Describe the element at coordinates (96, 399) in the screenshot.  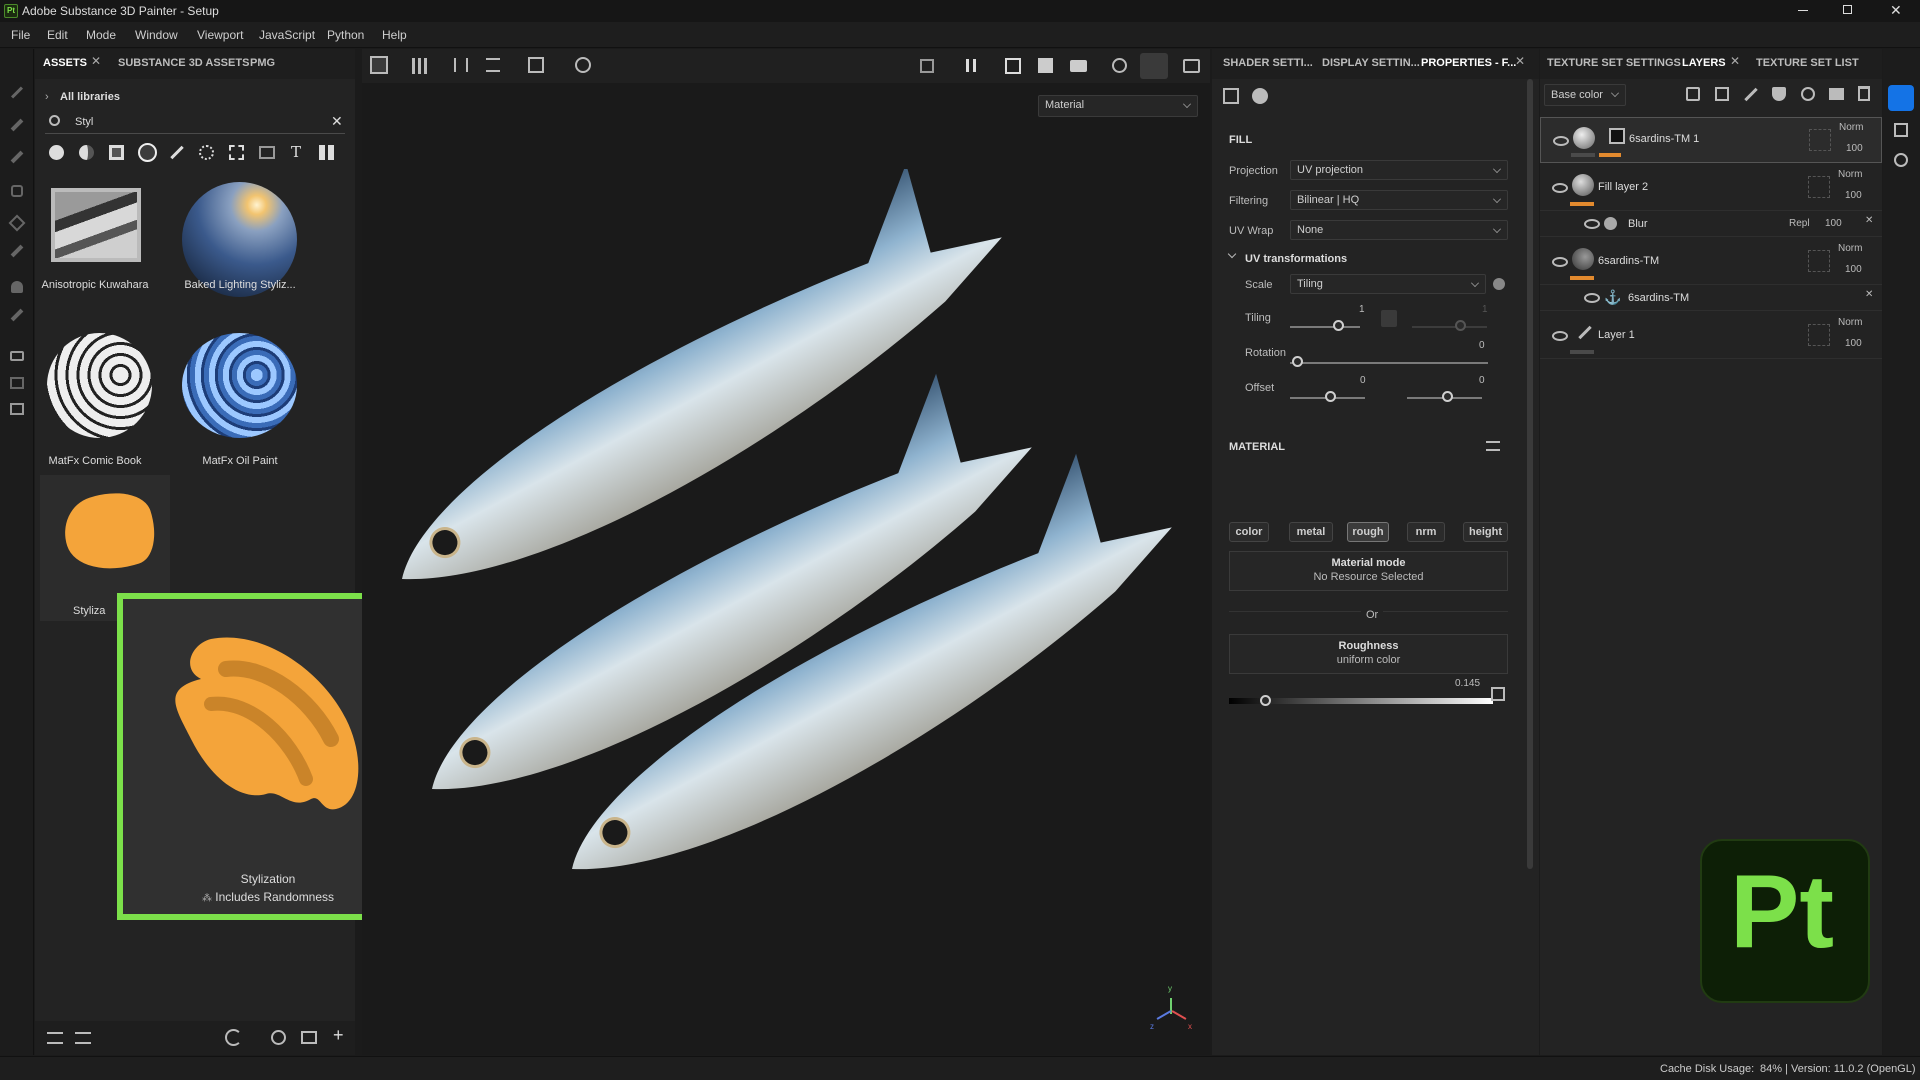
I see `asset-tile: MatFx Comic Book` at that location.